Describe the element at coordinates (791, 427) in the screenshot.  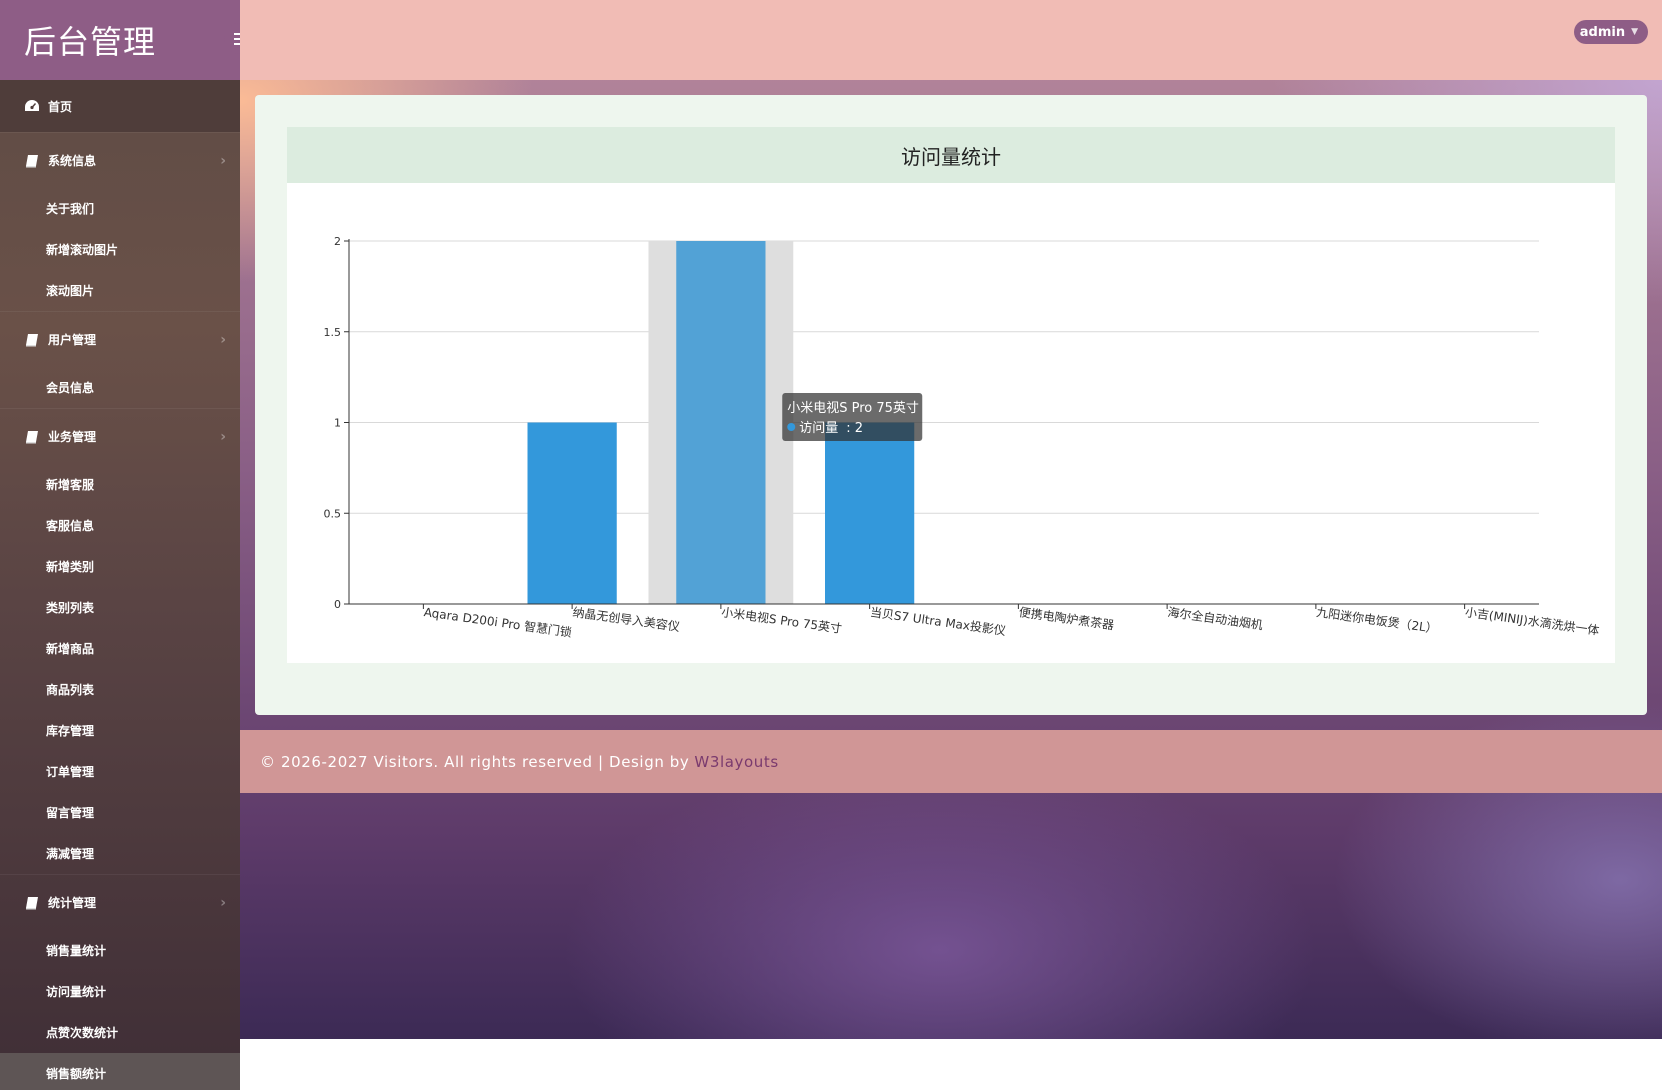
I see `tooltip-marker` at that location.